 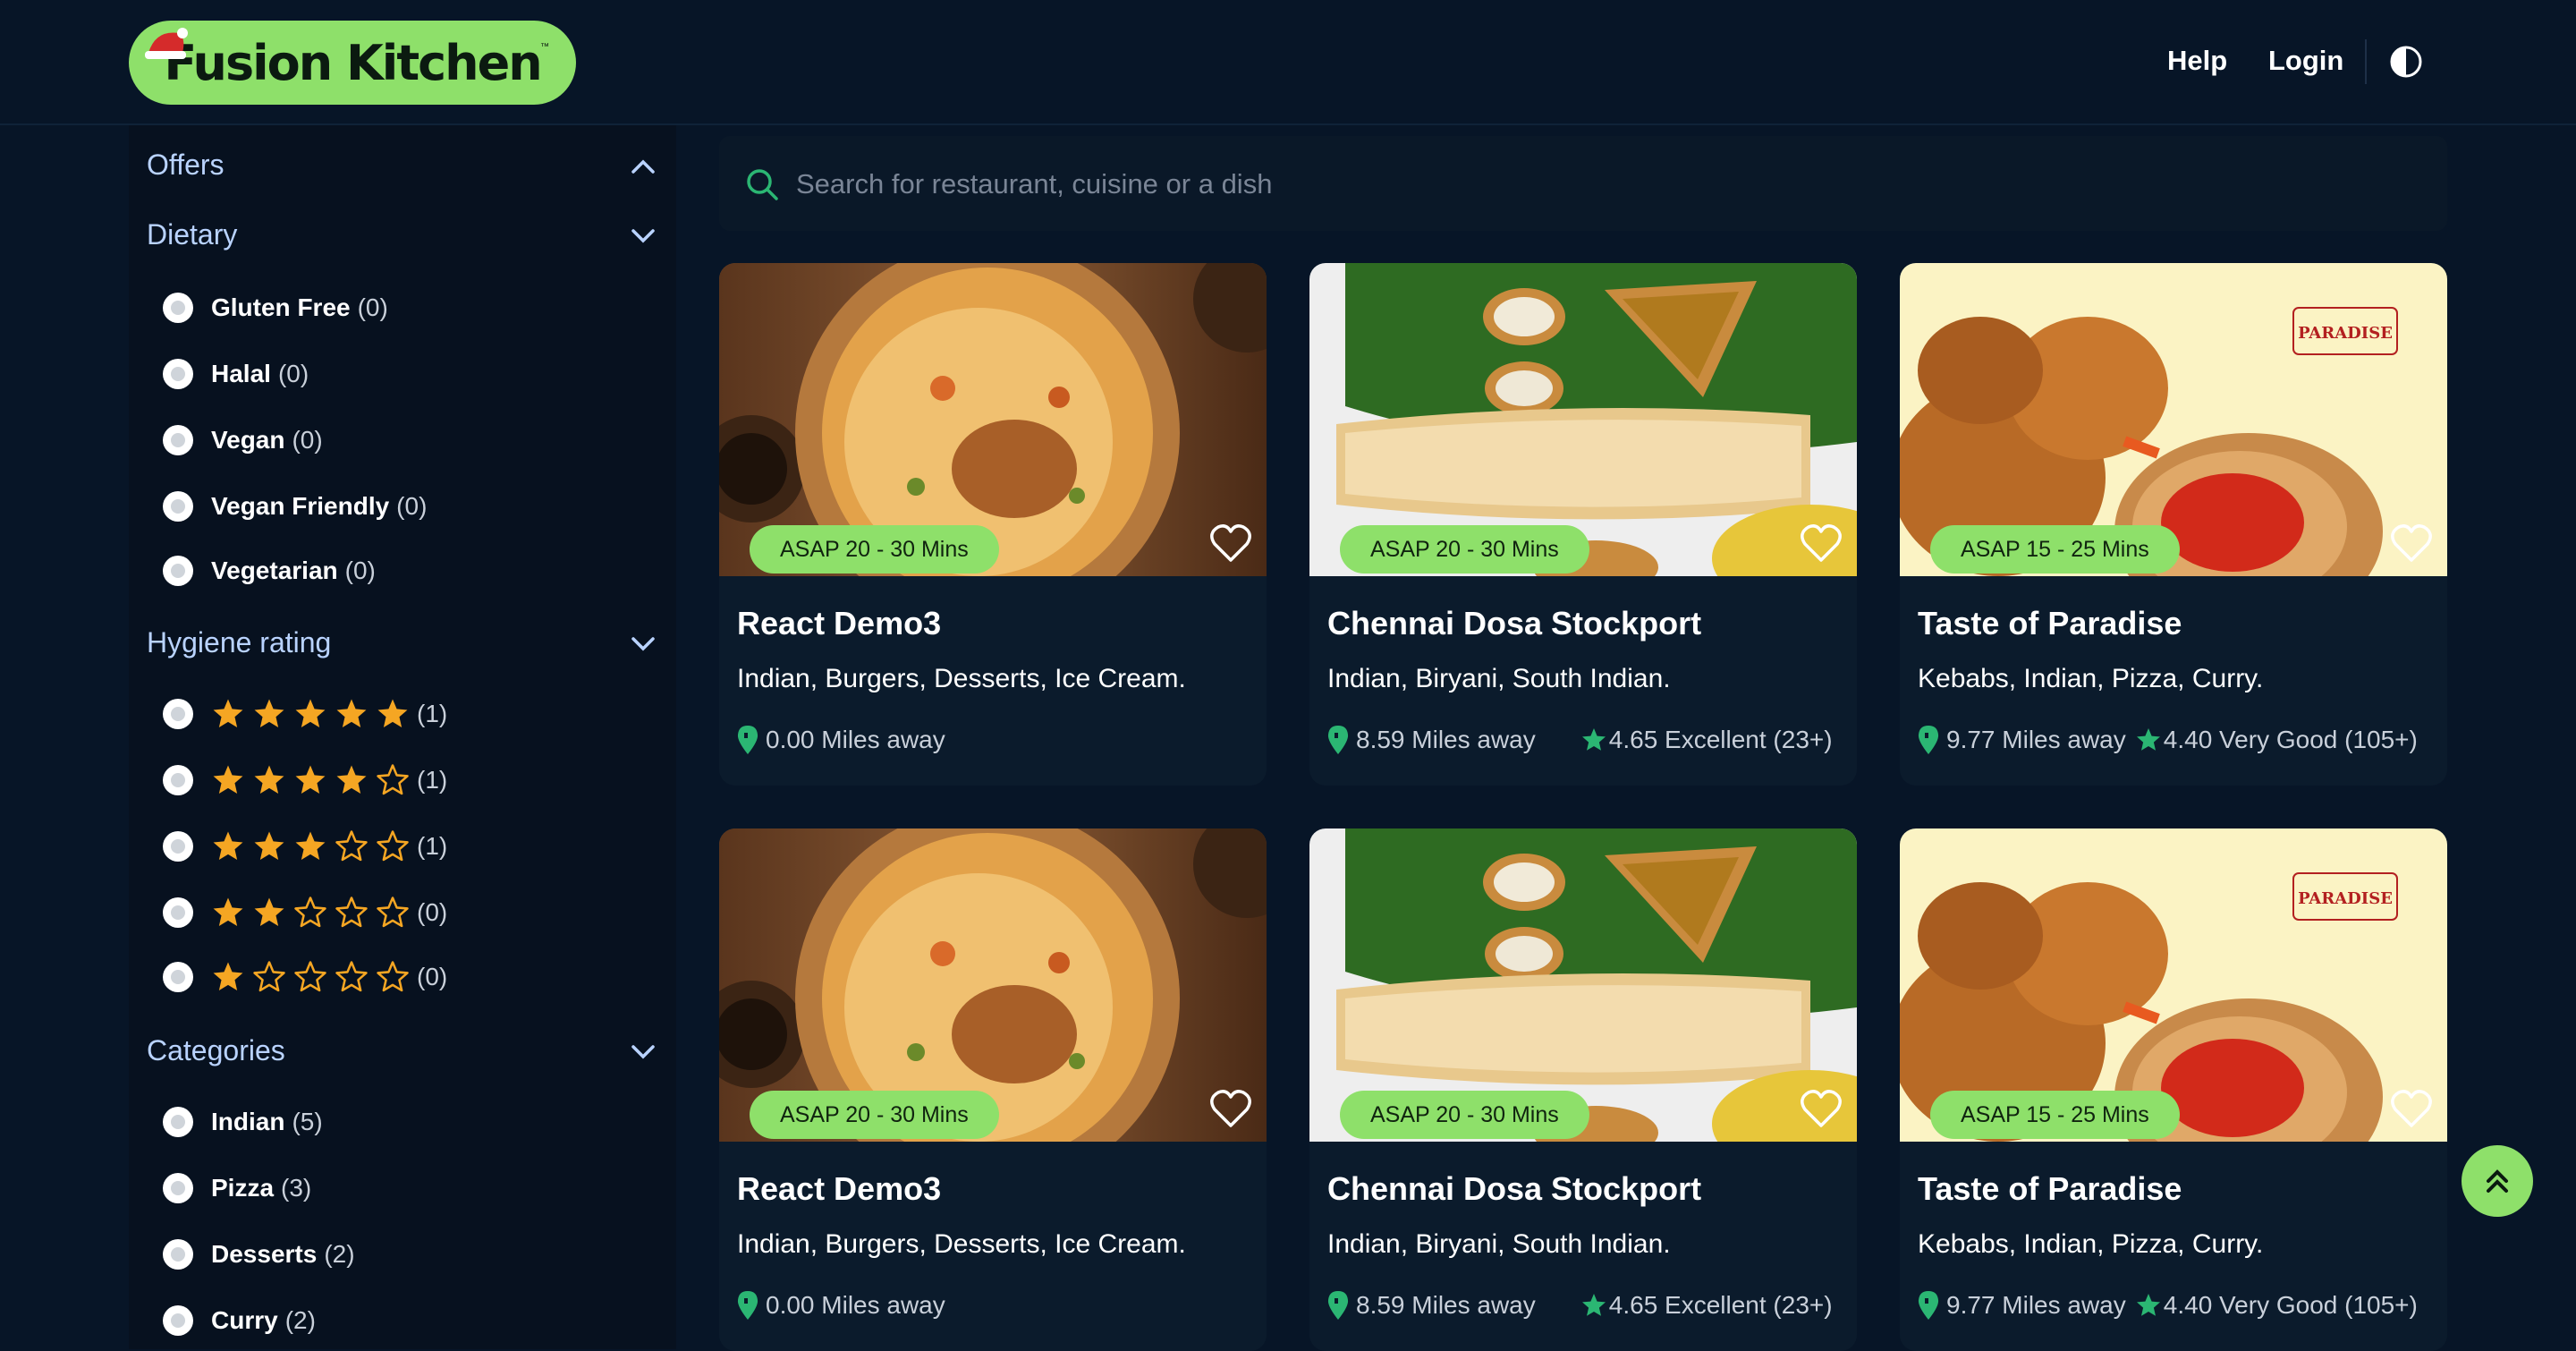 What do you see at coordinates (2055, 1115) in the screenshot?
I see `delivery-time-badge: ASAP 15 - 25 Mins` at bounding box center [2055, 1115].